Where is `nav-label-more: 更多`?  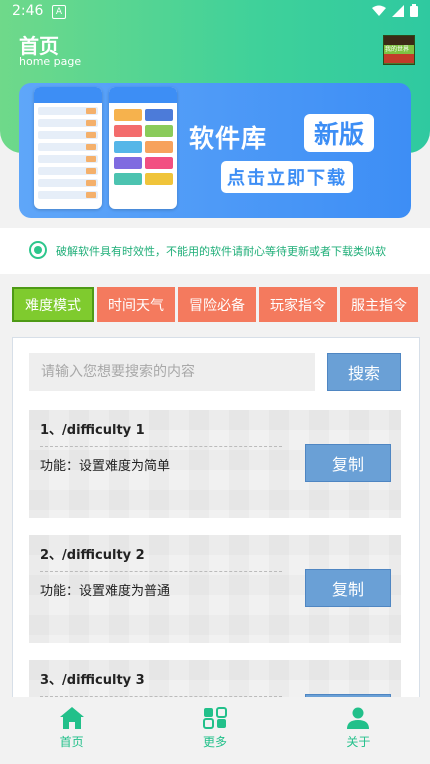 nav-label-more: 更多 is located at coordinates (214, 742).